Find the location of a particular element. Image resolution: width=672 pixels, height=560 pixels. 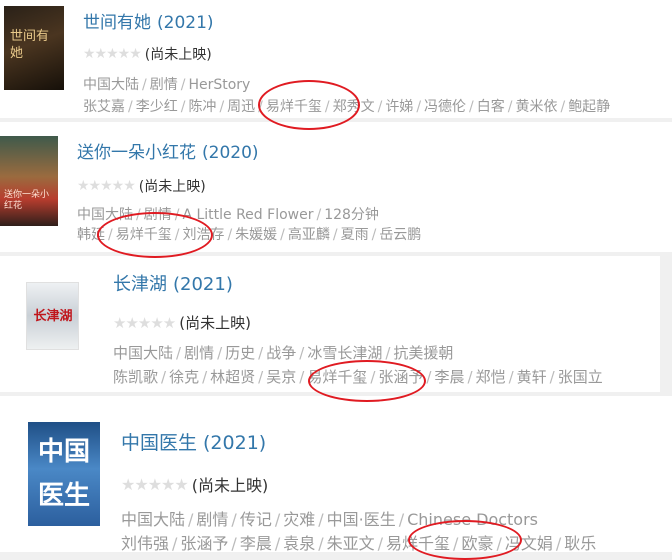

cast-name-link: 耿乐 is located at coordinates (580, 543).